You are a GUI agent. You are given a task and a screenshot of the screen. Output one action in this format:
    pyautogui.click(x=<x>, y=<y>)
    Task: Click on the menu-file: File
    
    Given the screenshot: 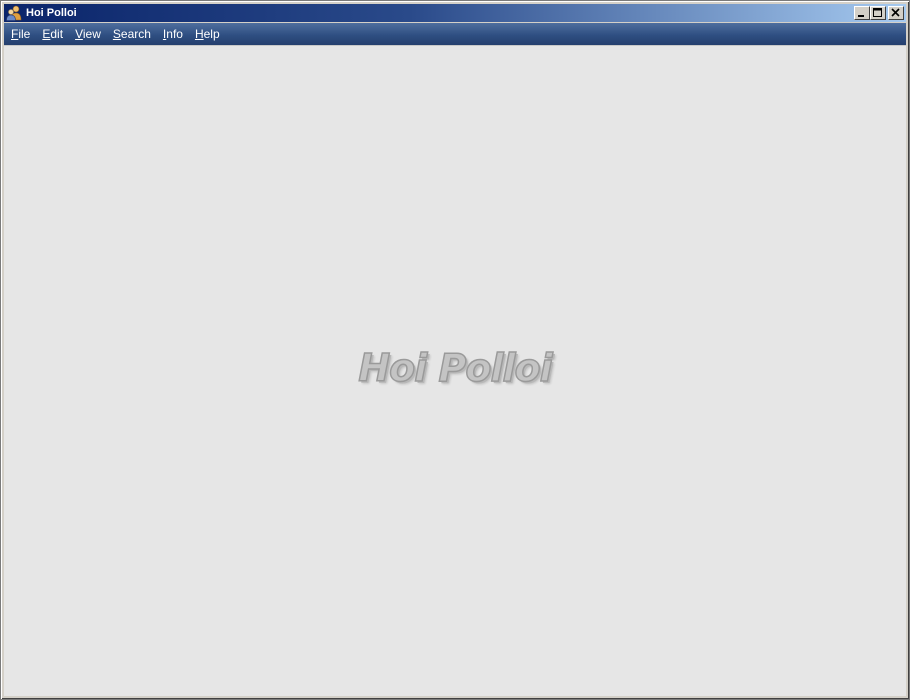 What is the action you would take?
    pyautogui.click(x=20, y=34)
    